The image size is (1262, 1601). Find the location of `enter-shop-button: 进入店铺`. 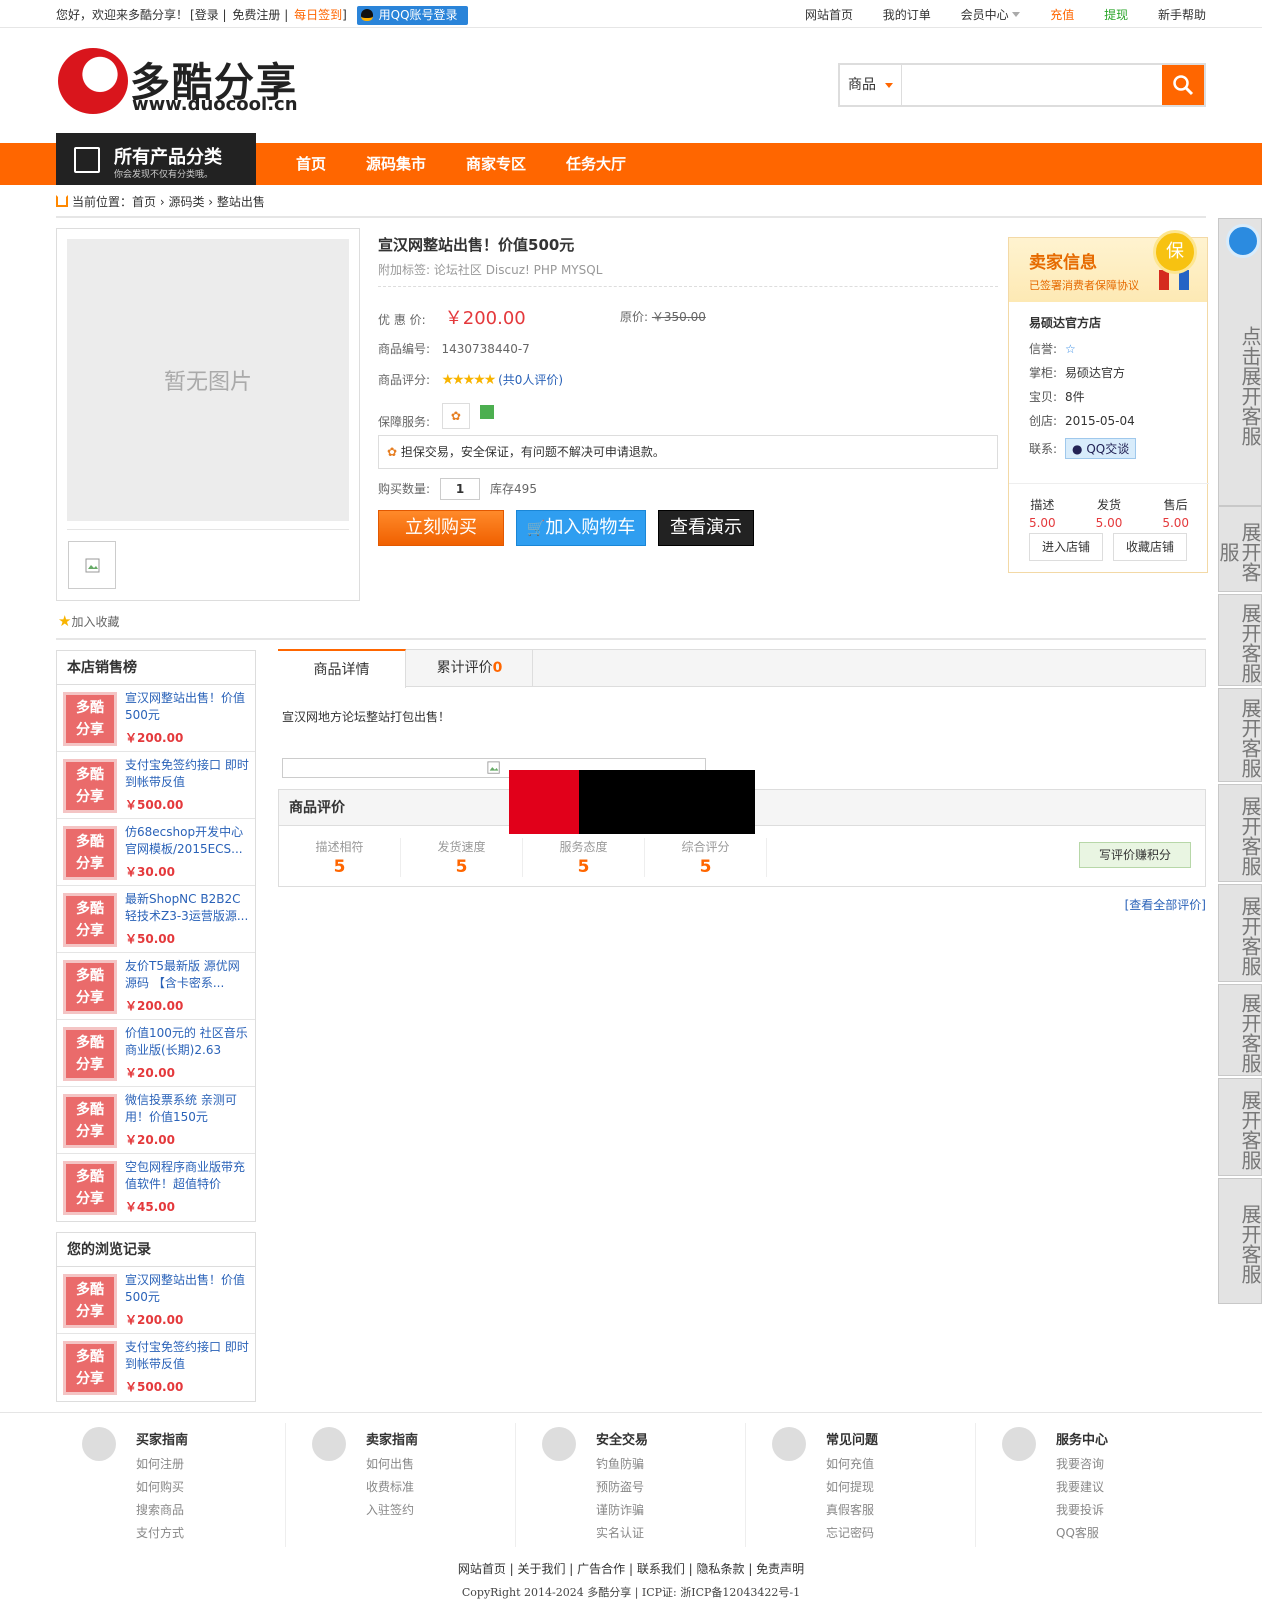

enter-shop-button: 进入店铺 is located at coordinates (1066, 547).